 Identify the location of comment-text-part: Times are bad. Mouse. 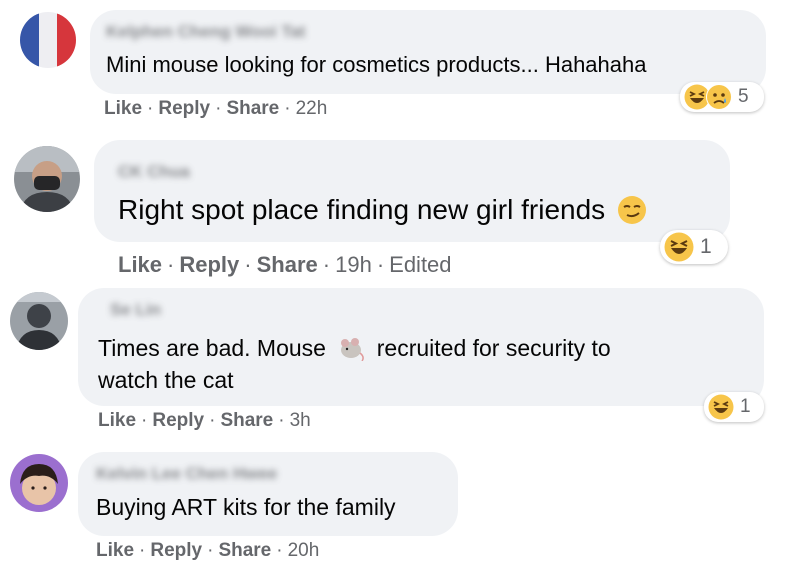
(212, 348).